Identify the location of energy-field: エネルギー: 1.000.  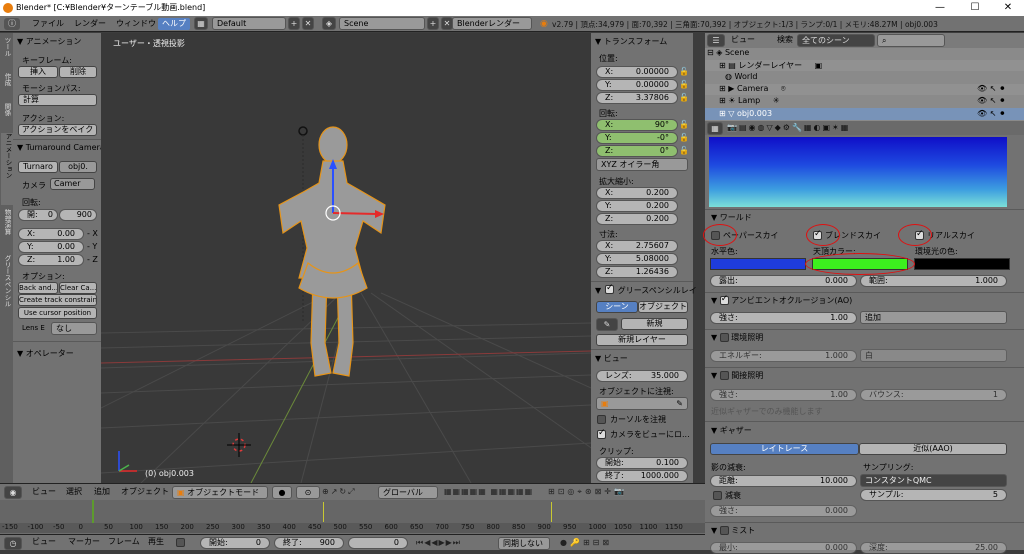
(783, 356).